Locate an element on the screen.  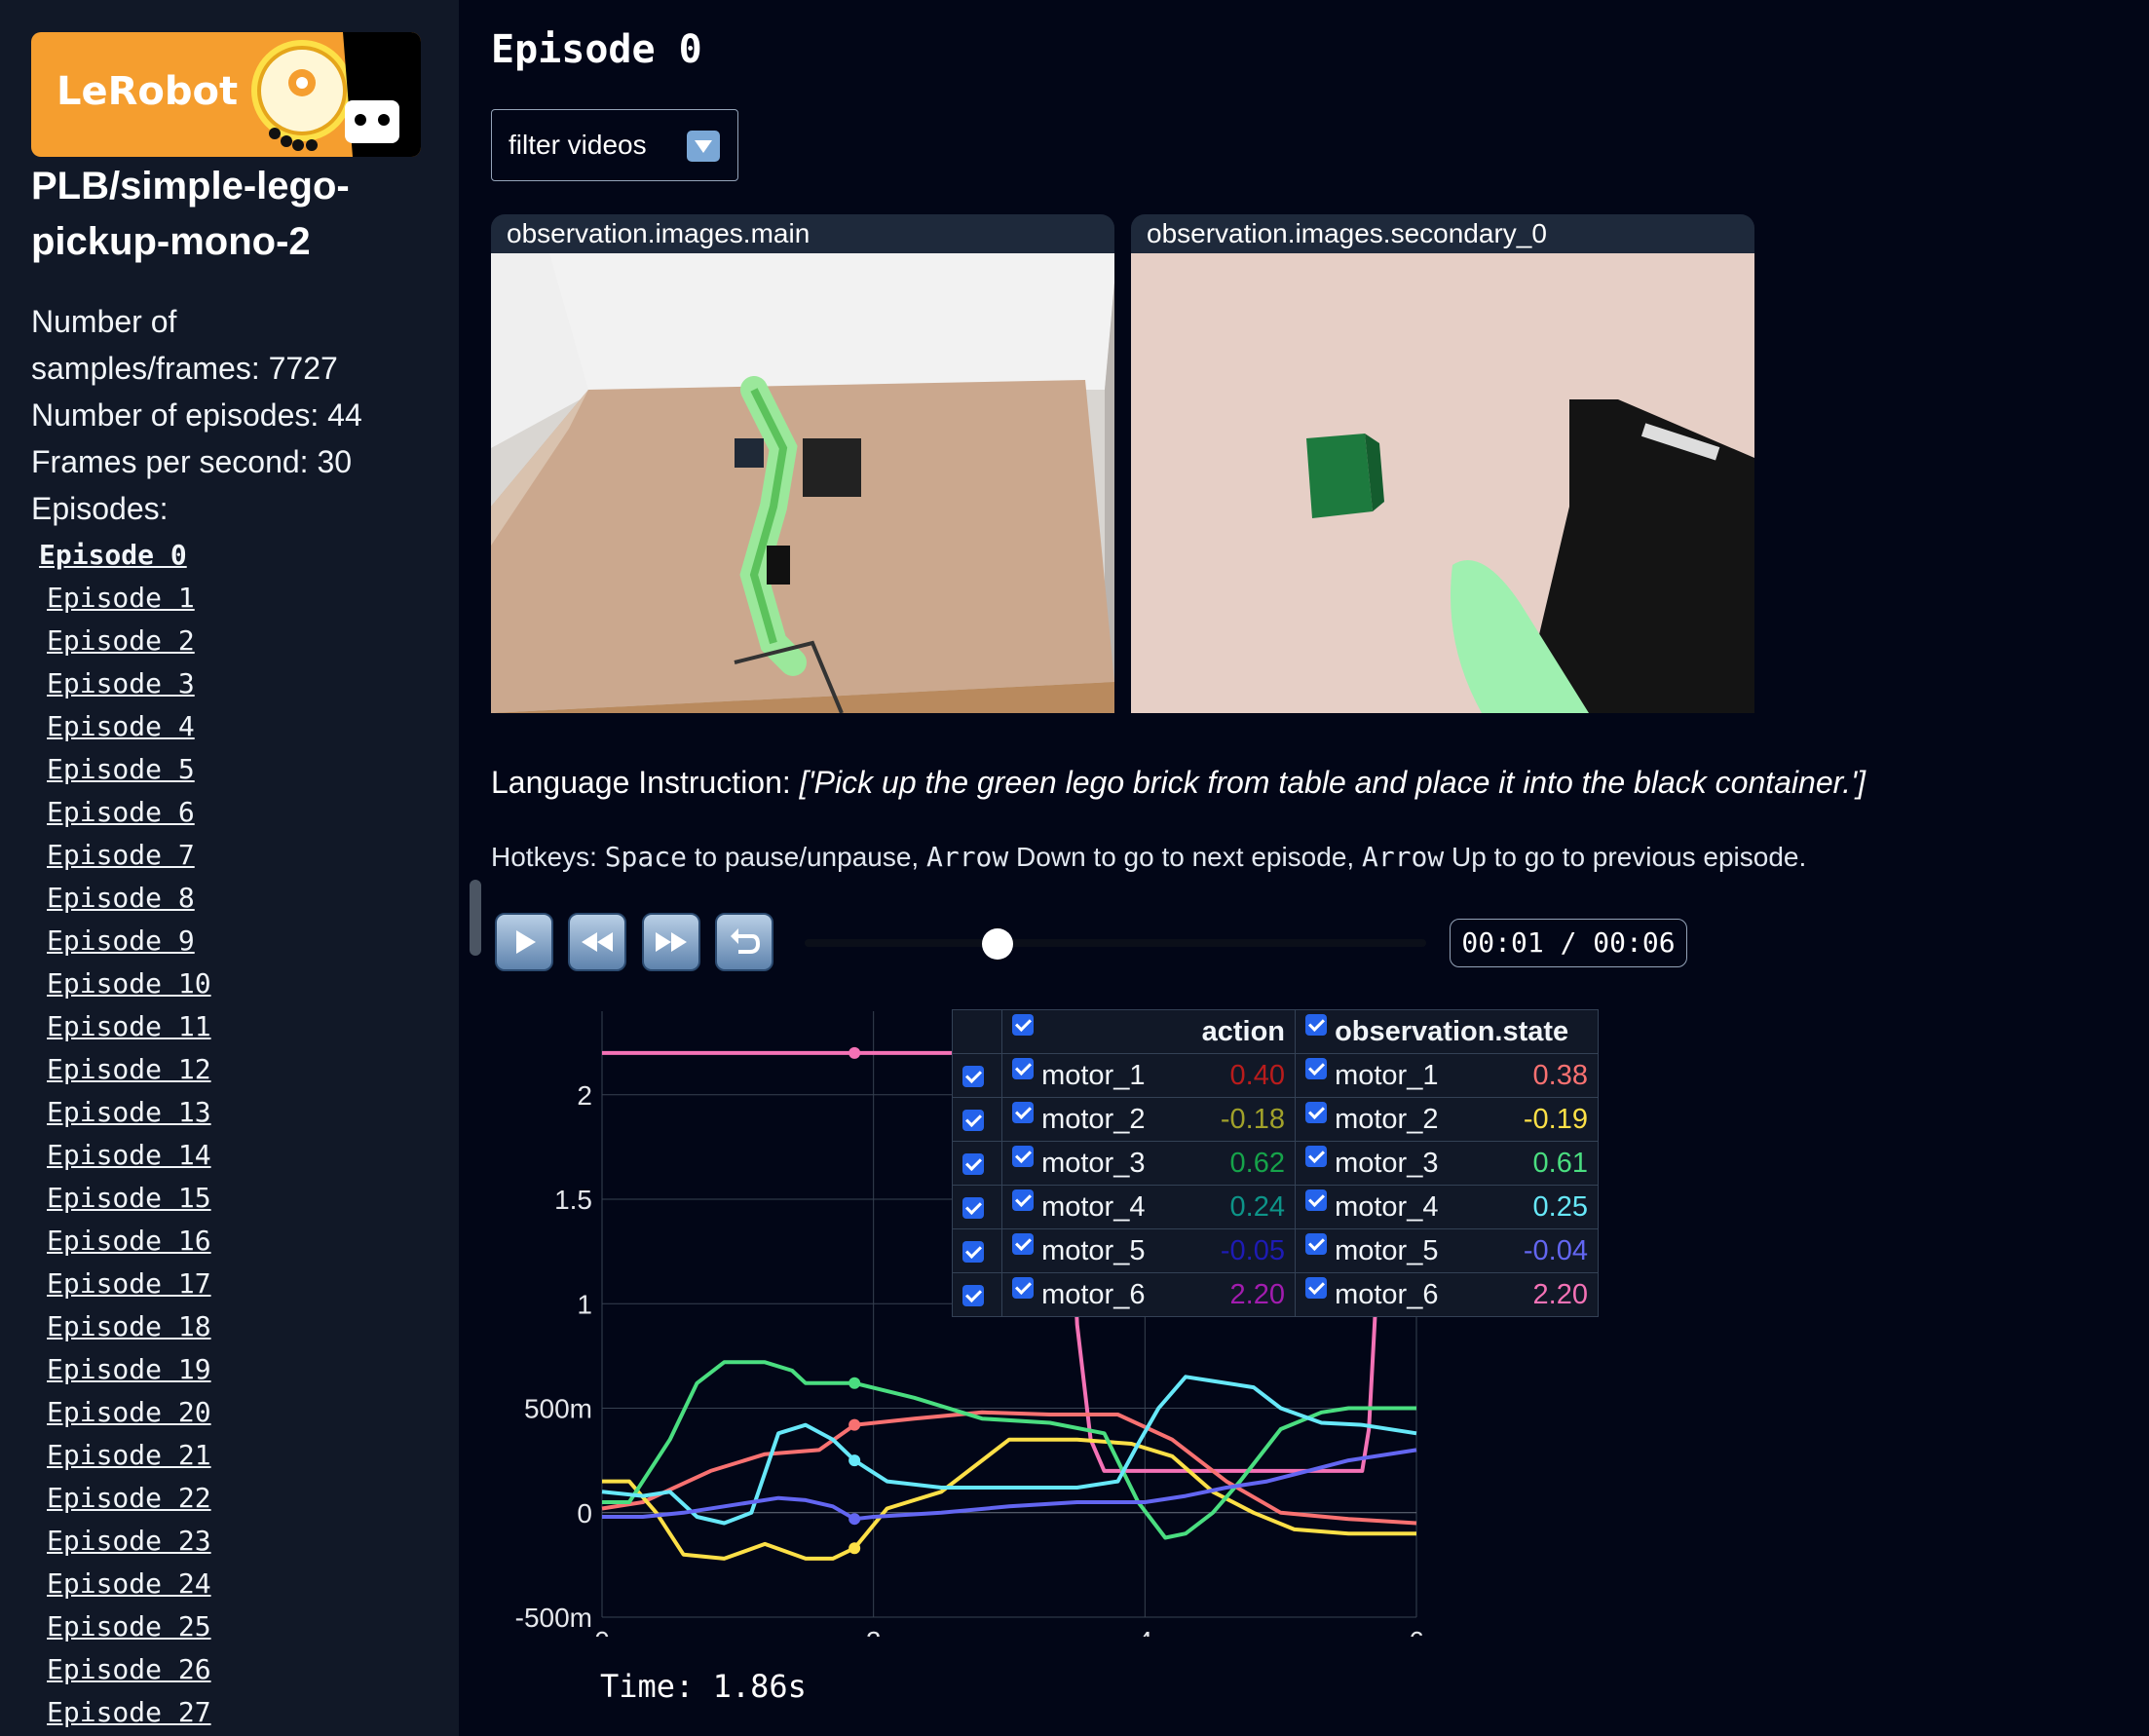
list-item: Episode 9 is located at coordinates (125, 941).